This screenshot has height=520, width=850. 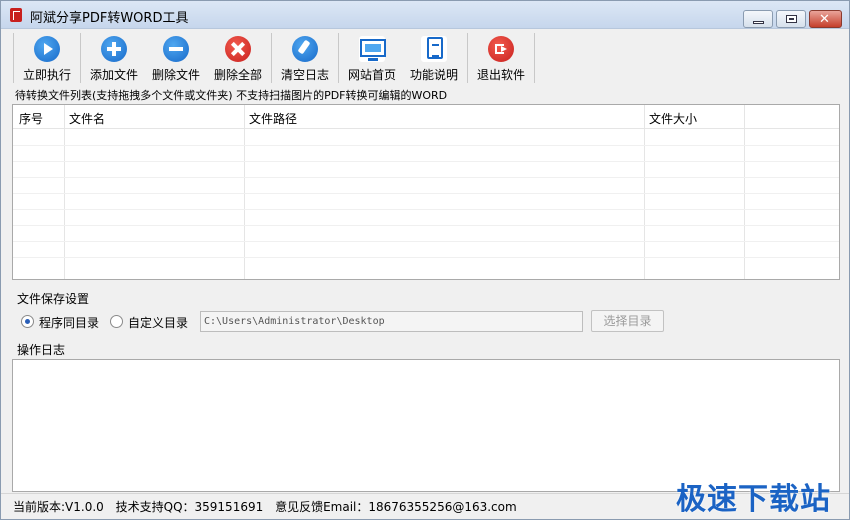 I want to click on monitor-icon, so click(x=372, y=49).